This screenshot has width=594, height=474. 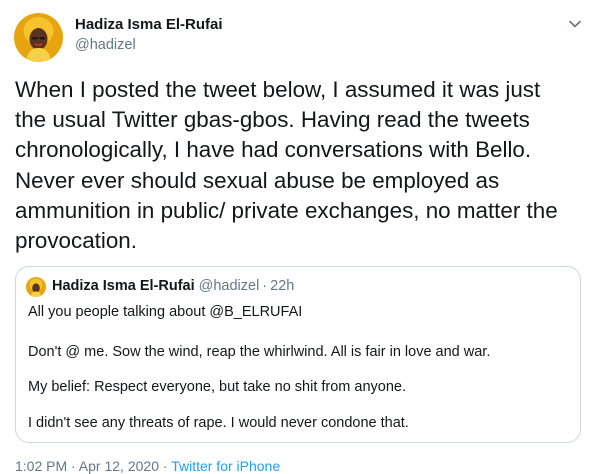 I want to click on author-name: Hadiza Isma El-Rufai, so click(x=149, y=24).